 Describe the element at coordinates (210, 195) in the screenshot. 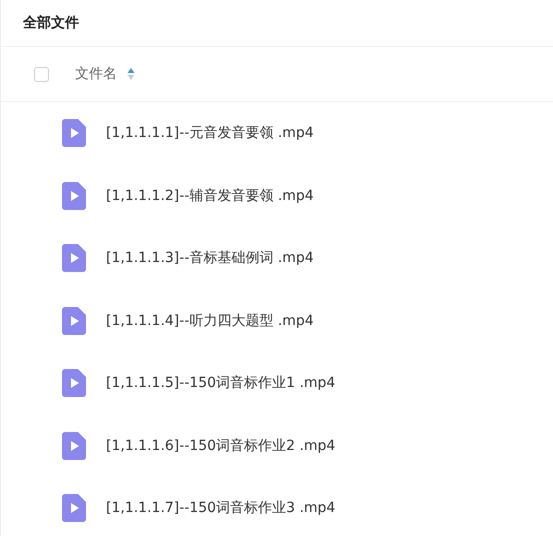

I see `file-name: [1,1.1.1.2]--辅音发音要领 .mp4` at that location.